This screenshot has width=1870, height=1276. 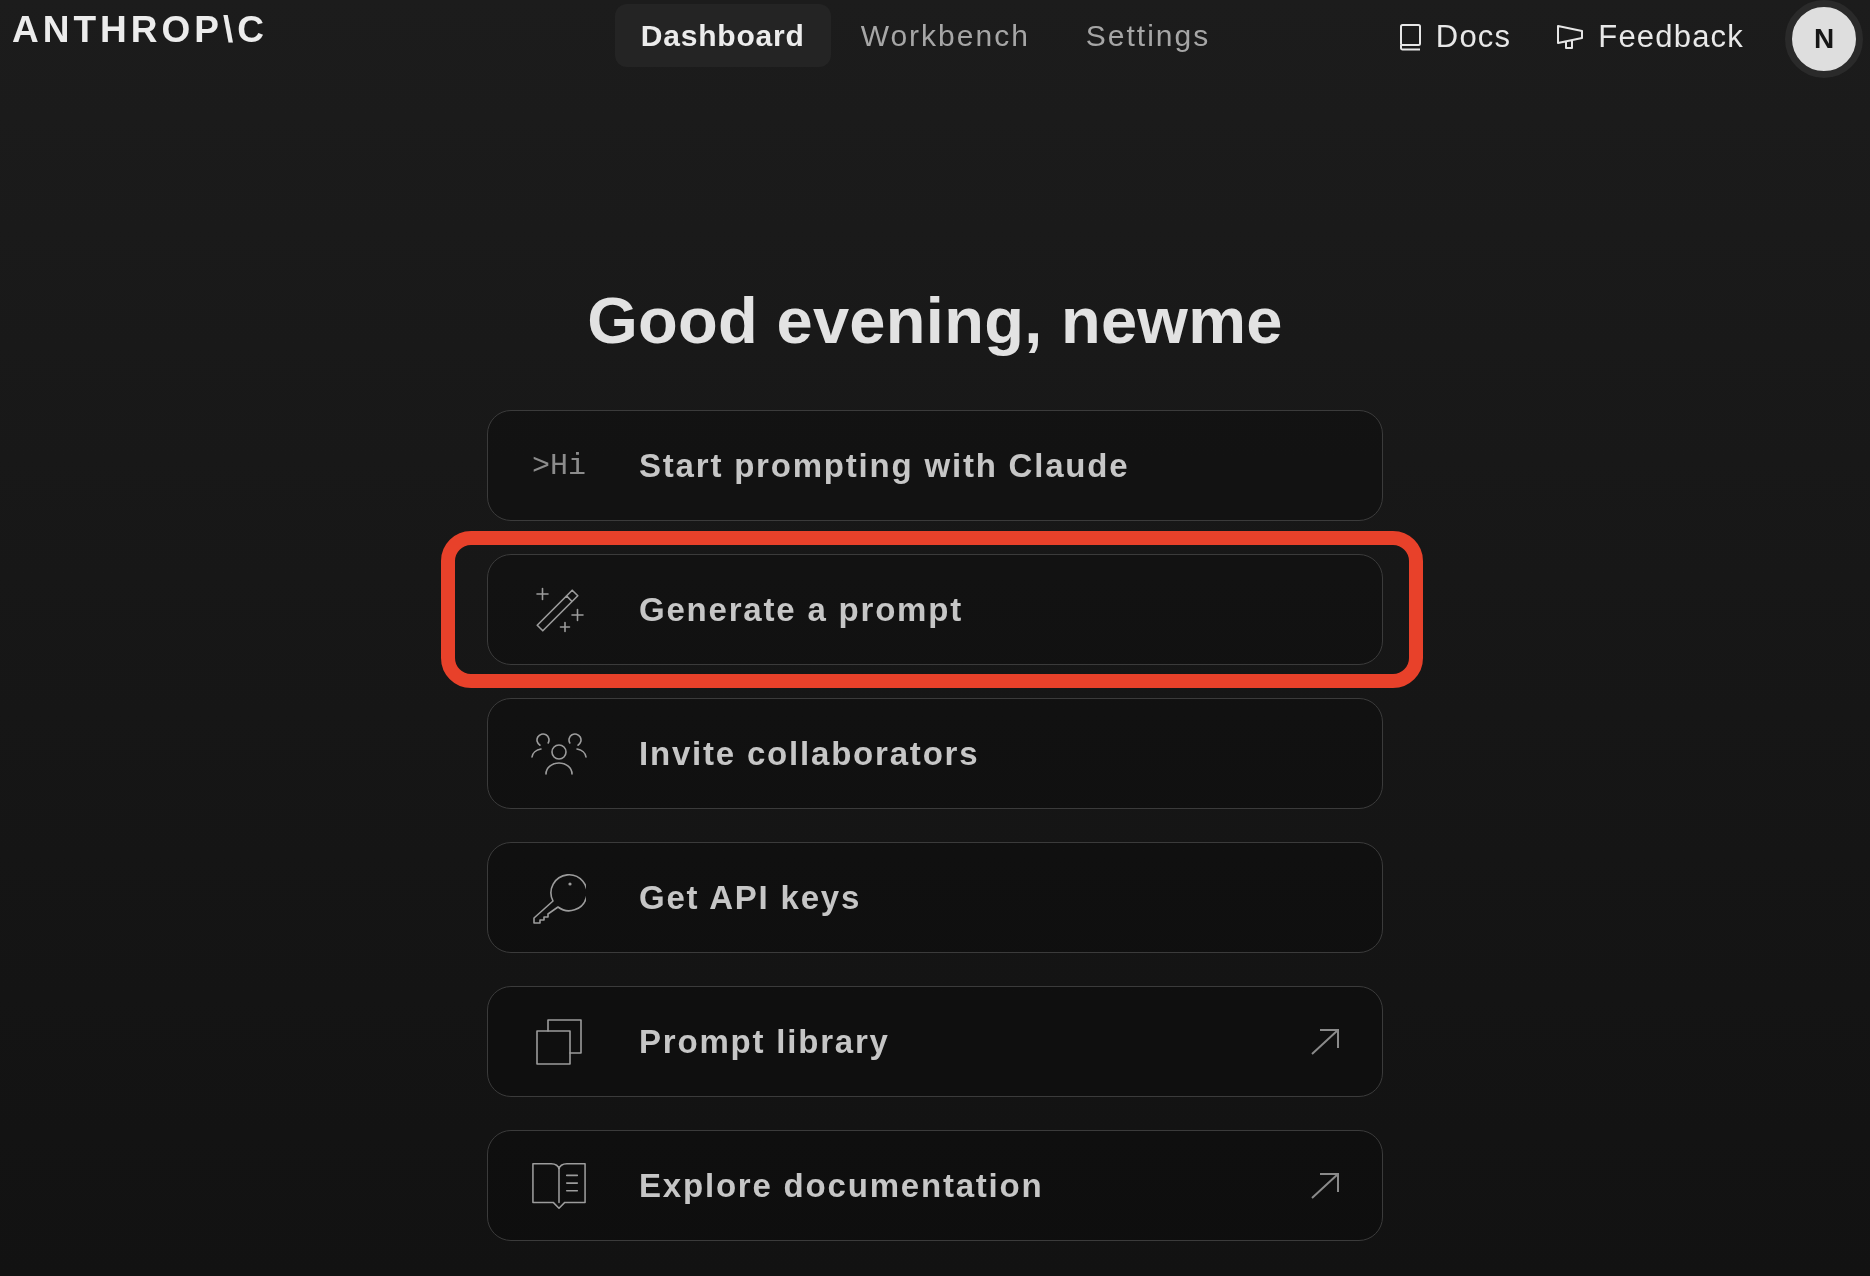 What do you see at coordinates (722, 35) in the screenshot?
I see `nav-tab: Dashboard` at bounding box center [722, 35].